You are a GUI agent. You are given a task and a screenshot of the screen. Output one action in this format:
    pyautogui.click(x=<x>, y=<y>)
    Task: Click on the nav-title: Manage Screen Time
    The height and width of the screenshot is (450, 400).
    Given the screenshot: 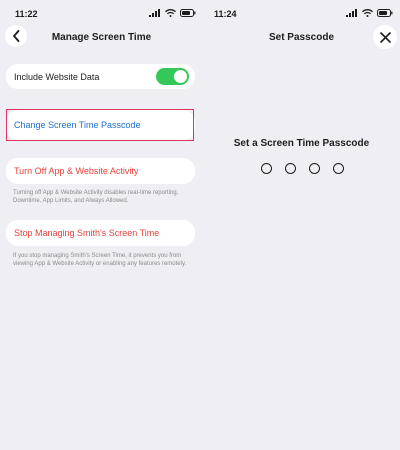 What is the action you would take?
    pyautogui.click(x=101, y=37)
    